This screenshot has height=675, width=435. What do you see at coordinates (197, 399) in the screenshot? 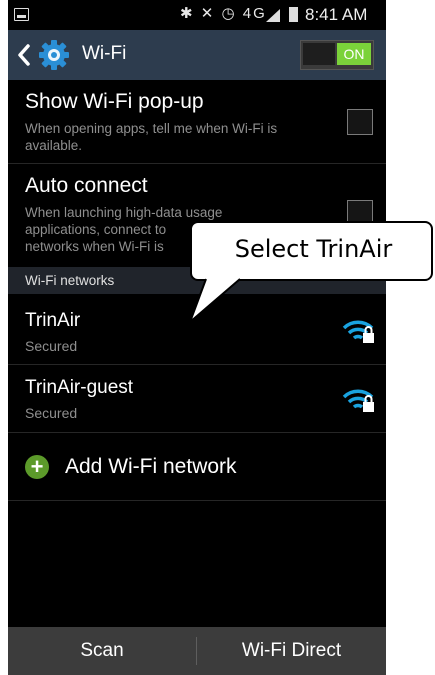
I see `network-row-trinair-guest: TrinAir-guest Secured` at bounding box center [197, 399].